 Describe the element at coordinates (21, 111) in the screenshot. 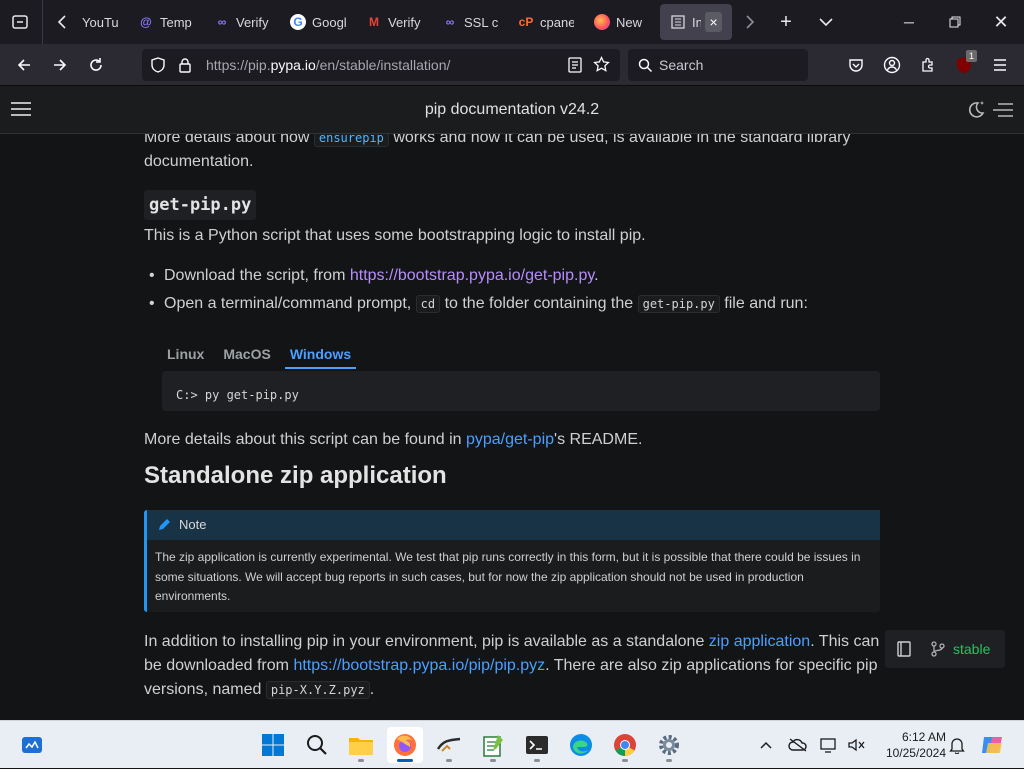

I see `sidebar-menu-icon` at that location.